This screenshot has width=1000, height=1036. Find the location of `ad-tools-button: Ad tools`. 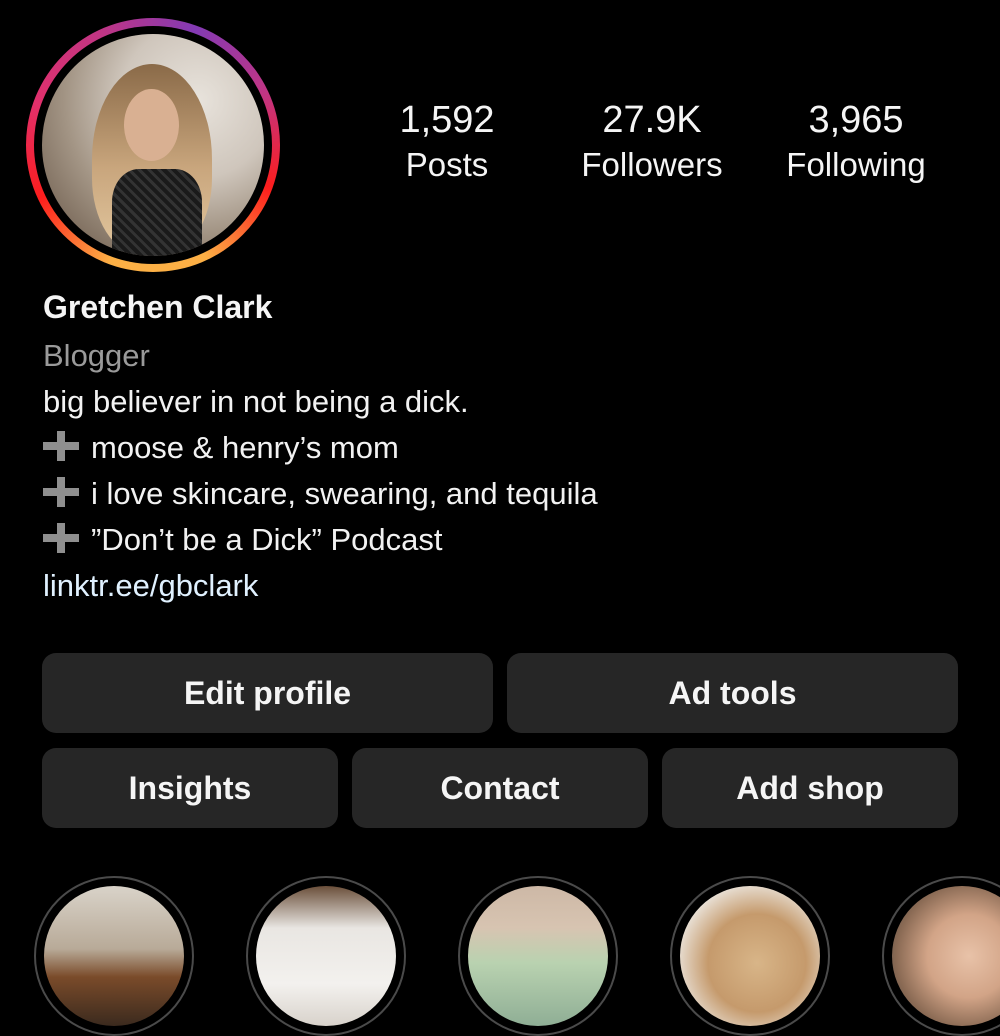

ad-tools-button: Ad tools is located at coordinates (732, 693).